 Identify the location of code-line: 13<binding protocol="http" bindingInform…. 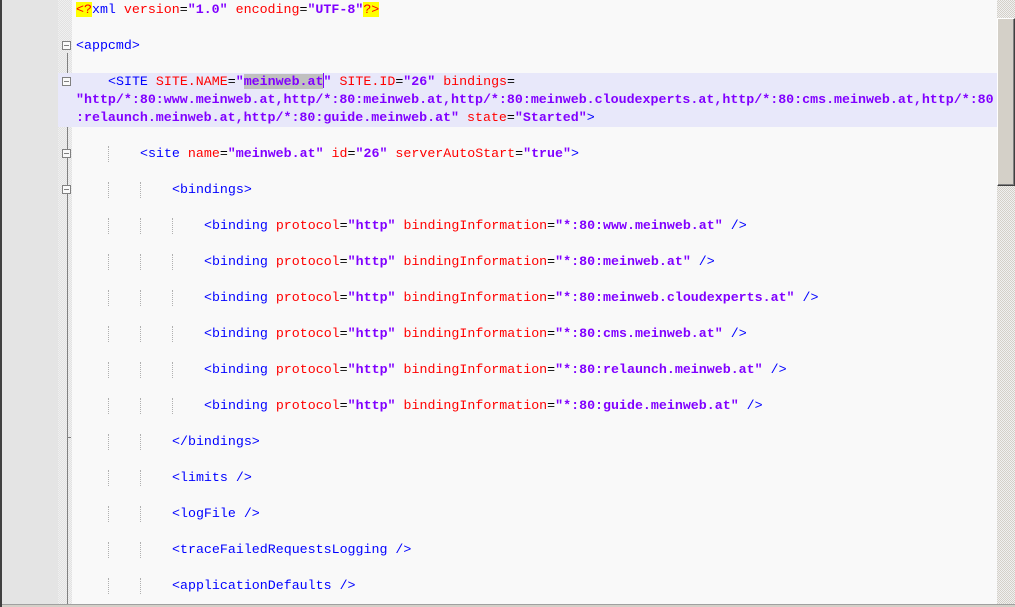
(527, 262).